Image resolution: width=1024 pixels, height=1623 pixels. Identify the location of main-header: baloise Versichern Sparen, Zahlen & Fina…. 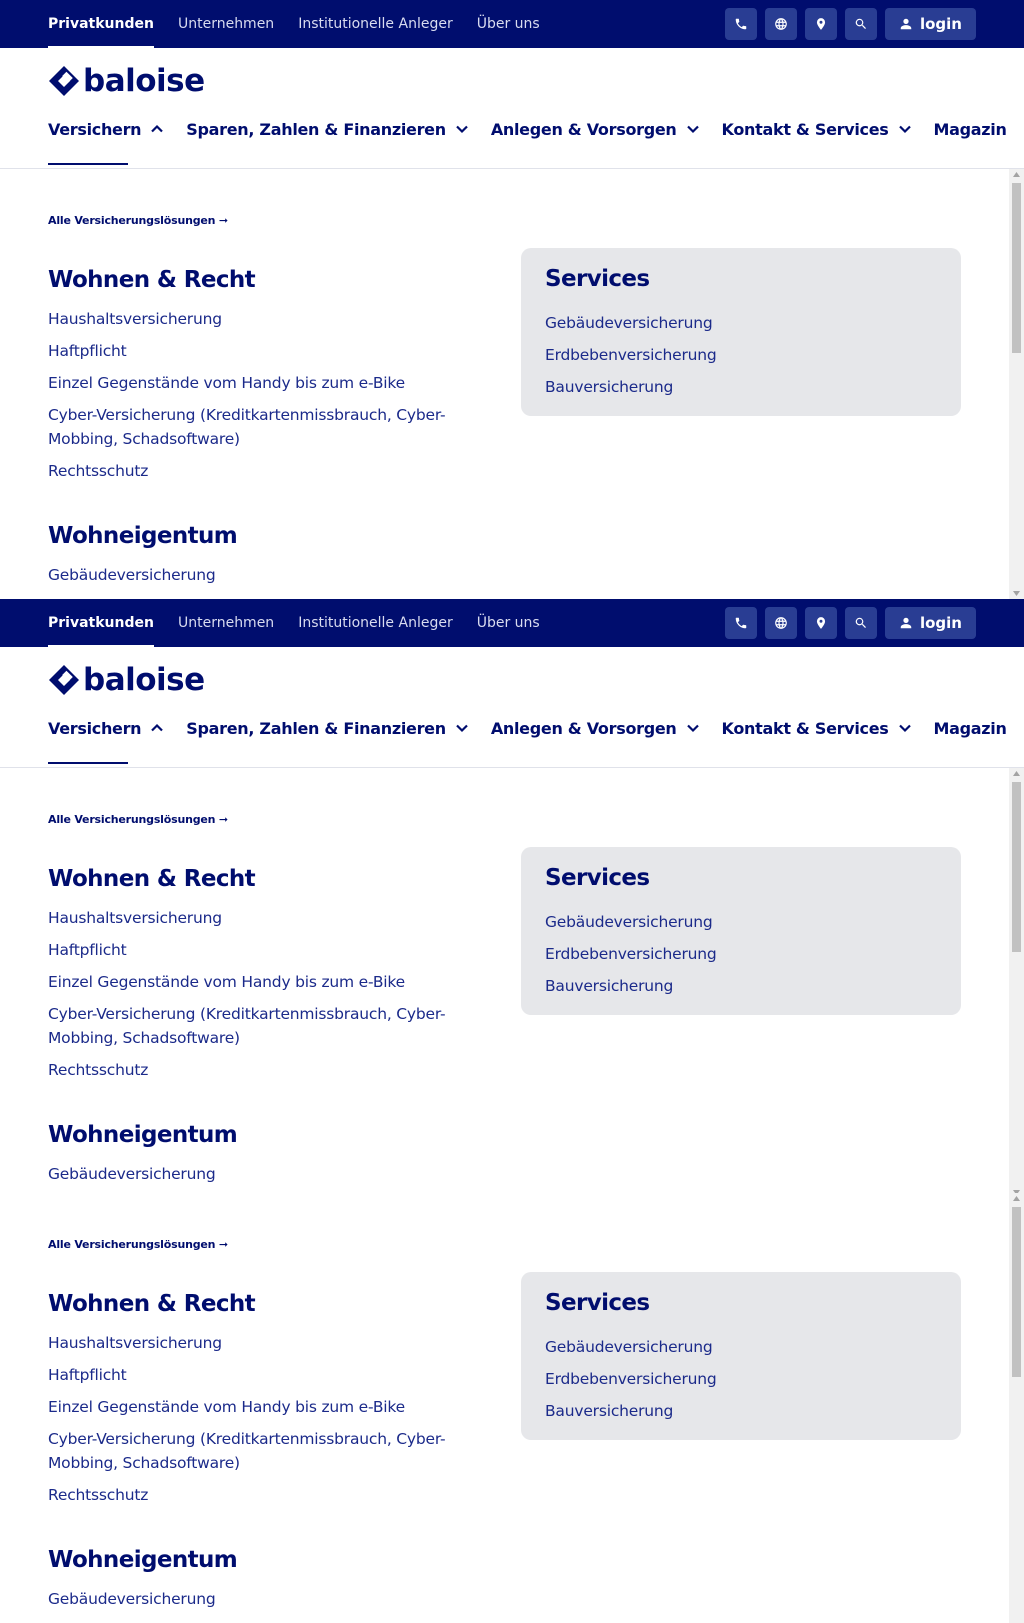
(512, 707).